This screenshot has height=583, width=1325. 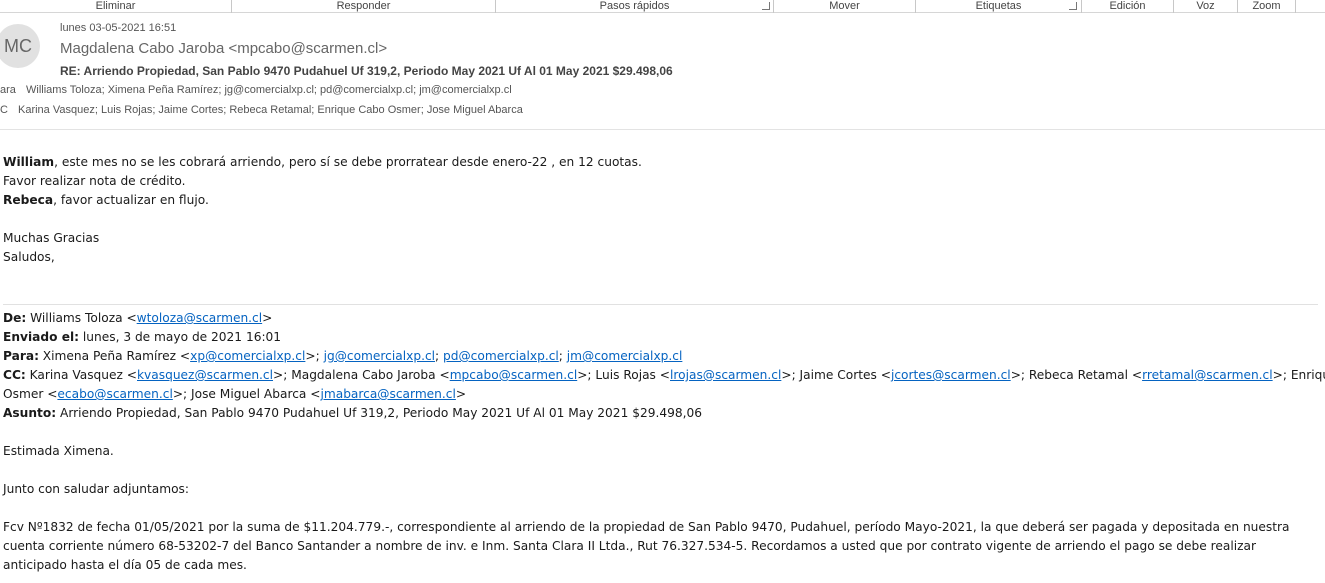 I want to click on quoted-cc-email-link: rretamal@scarmen.cl, so click(x=1207, y=375).